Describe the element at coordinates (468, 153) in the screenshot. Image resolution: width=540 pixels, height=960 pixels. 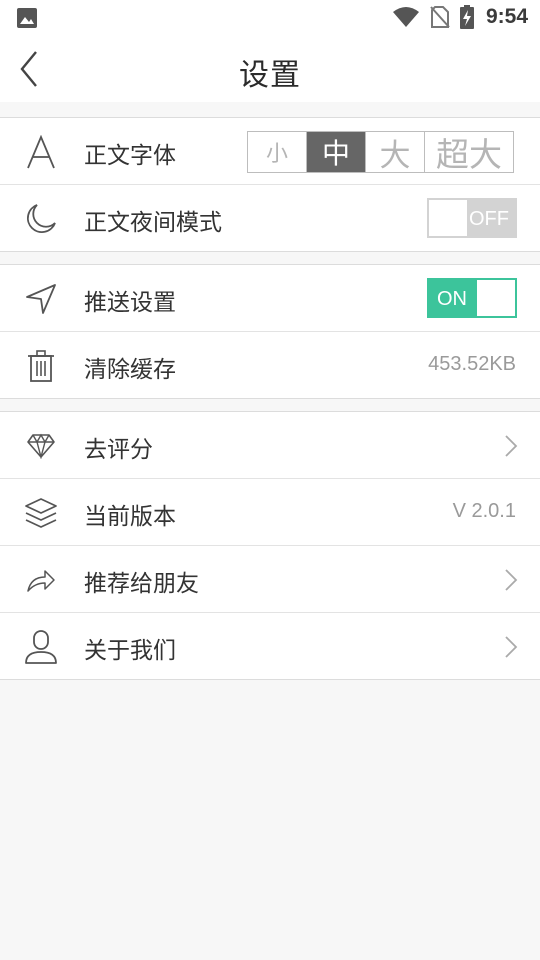
I see `font-size-option-xlarge: 超大` at that location.